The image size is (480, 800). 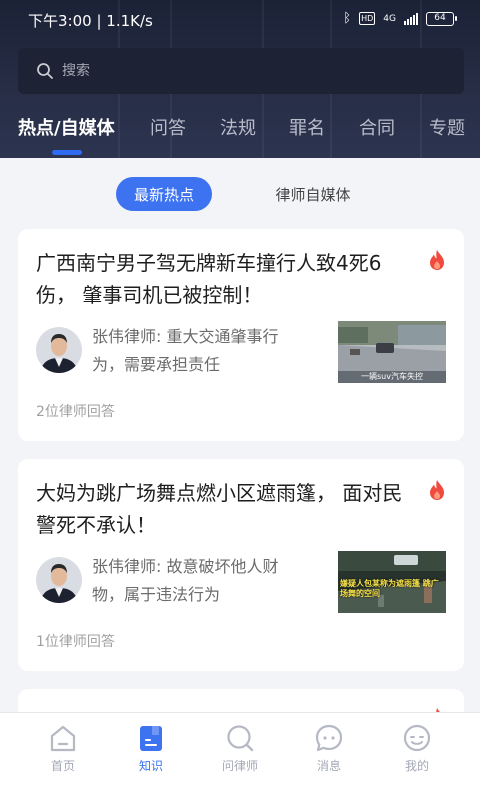 What do you see at coordinates (392, 376) in the screenshot?
I see `thumbnail-caption: 一辆suv汽车失控` at bounding box center [392, 376].